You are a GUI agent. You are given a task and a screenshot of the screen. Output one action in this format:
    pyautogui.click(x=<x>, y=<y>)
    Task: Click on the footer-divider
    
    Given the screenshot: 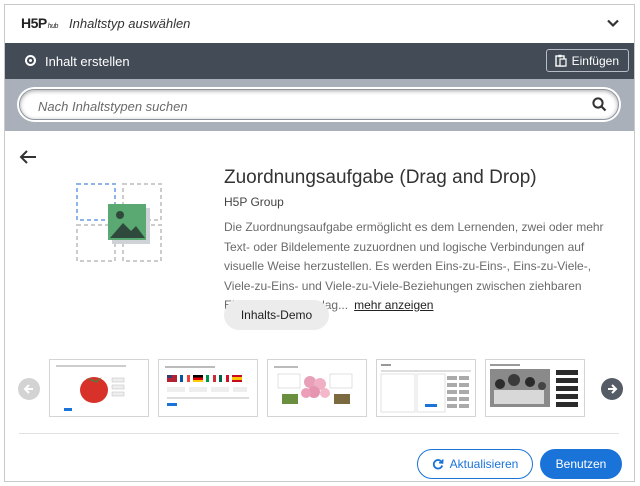 What is the action you would take?
    pyautogui.click(x=319, y=433)
    